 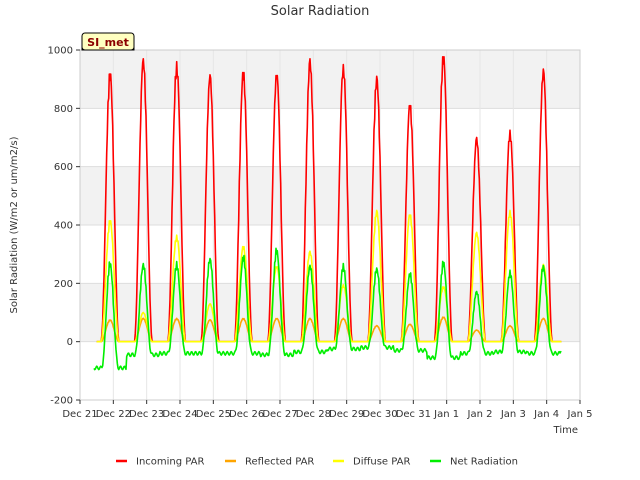 What do you see at coordinates (346, 414) in the screenshot?
I see `x-tick-label: Dec 29` at bounding box center [346, 414].